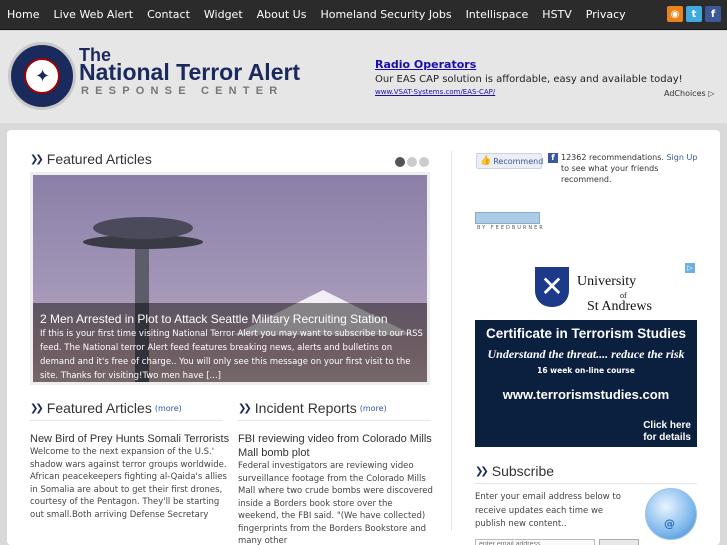  I want to click on logo-subtitle: RESPONSE CENTER, so click(182, 91).